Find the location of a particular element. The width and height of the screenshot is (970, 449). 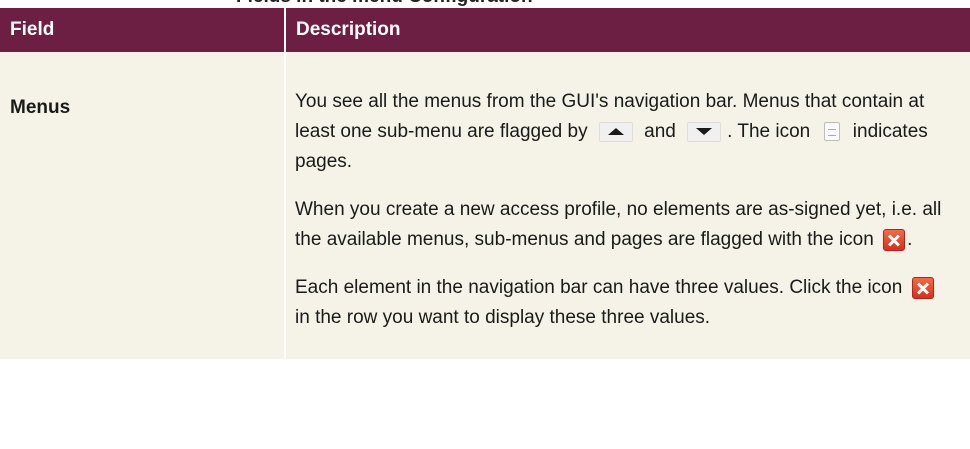

header-field: Field is located at coordinates (143, 30).